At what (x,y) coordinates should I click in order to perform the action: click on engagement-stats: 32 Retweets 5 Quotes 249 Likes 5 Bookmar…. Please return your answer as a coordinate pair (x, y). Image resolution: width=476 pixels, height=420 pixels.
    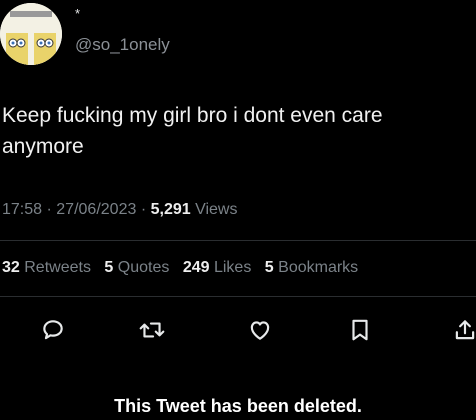
    Looking at the image, I should click on (180, 268).